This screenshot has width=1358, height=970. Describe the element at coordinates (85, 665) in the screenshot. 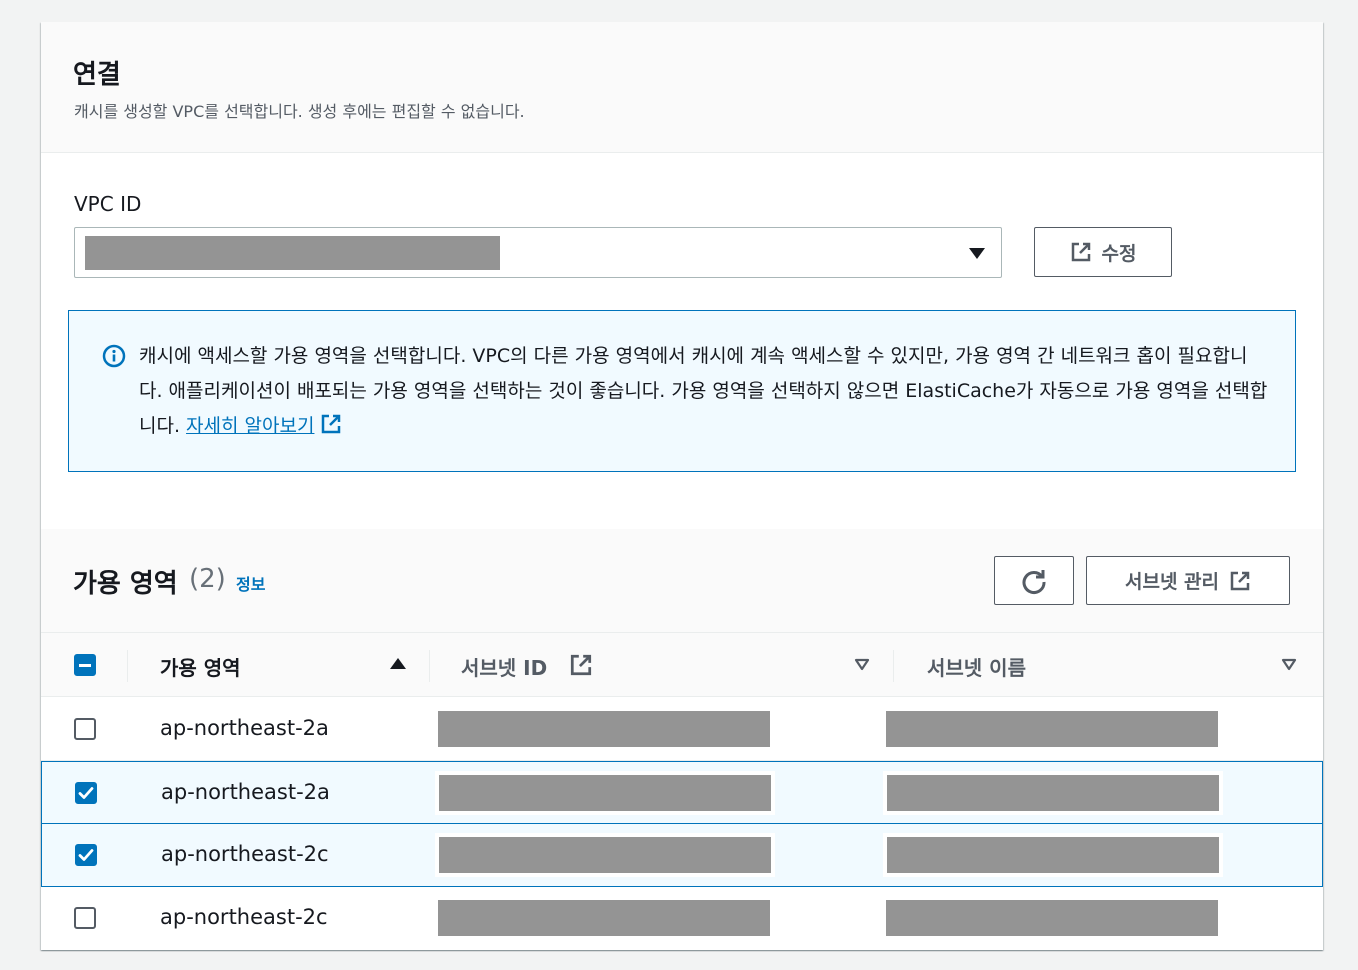

I see `select-all-checkbox` at that location.